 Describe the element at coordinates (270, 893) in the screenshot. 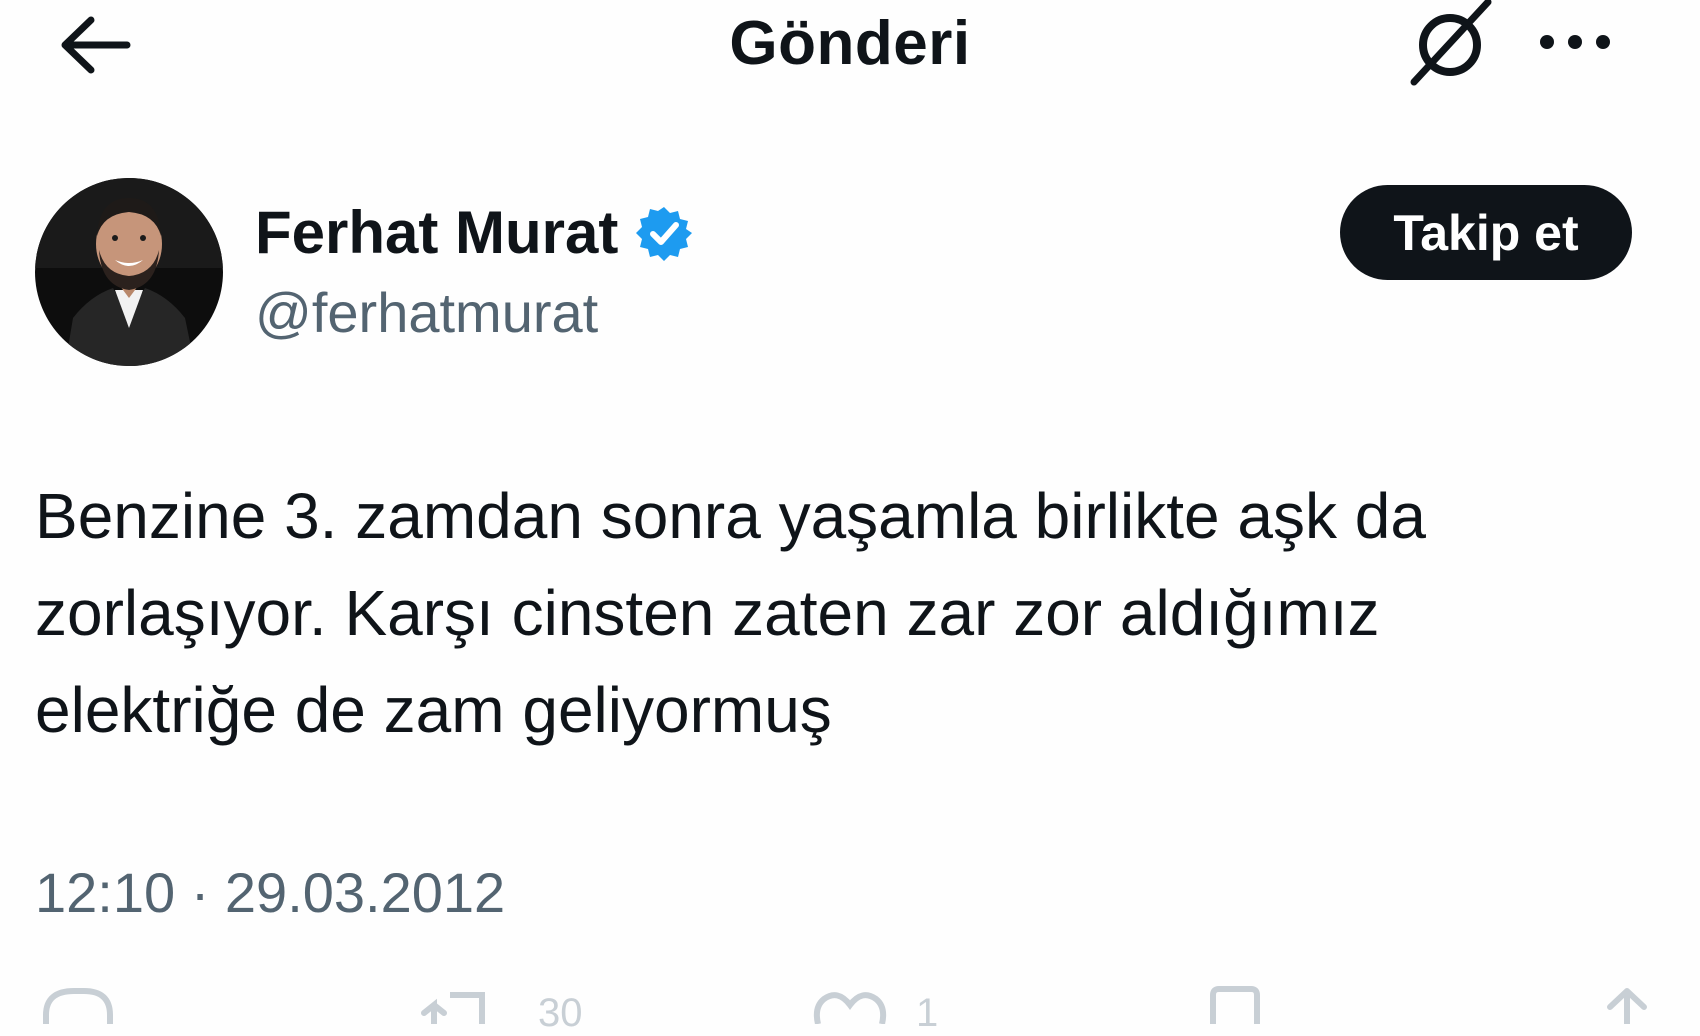

I see `tweet-timestamp: 12:10 · 29.03.2012` at that location.